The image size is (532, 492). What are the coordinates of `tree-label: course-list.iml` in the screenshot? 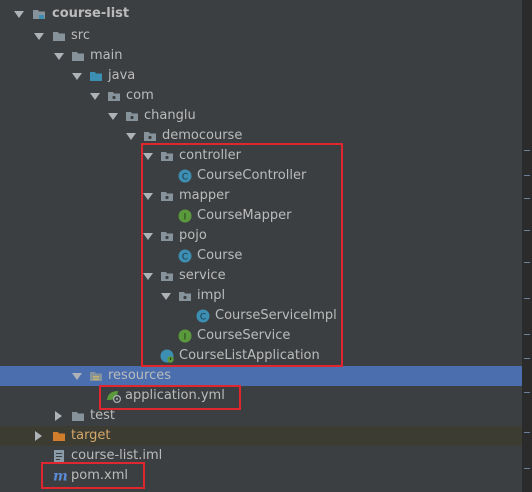 It's located at (117, 455).